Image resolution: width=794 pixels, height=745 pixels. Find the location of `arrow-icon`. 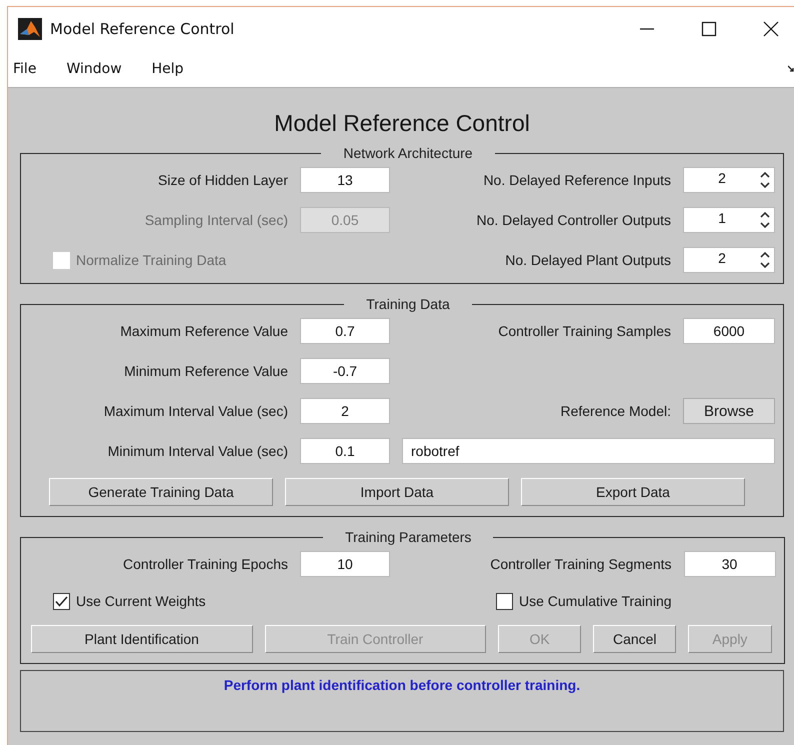

arrow-icon is located at coordinates (791, 68).